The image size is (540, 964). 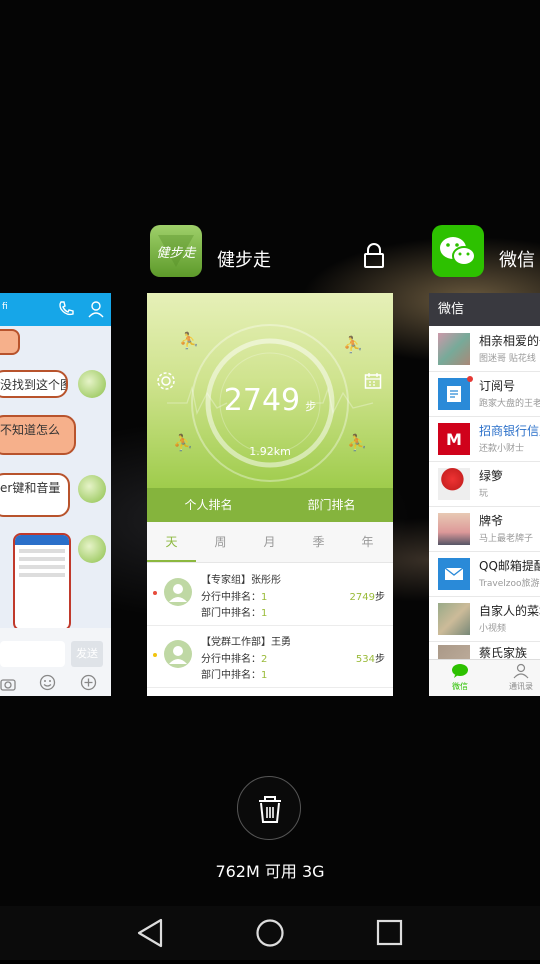 What do you see at coordinates (87, 654) in the screenshot?
I see `send-button: 发送` at bounding box center [87, 654].